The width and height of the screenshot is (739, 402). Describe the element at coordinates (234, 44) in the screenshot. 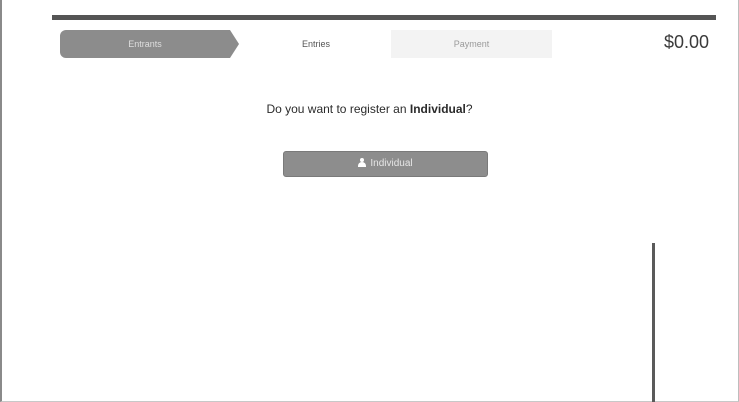

I see `step-arrow-icon` at that location.